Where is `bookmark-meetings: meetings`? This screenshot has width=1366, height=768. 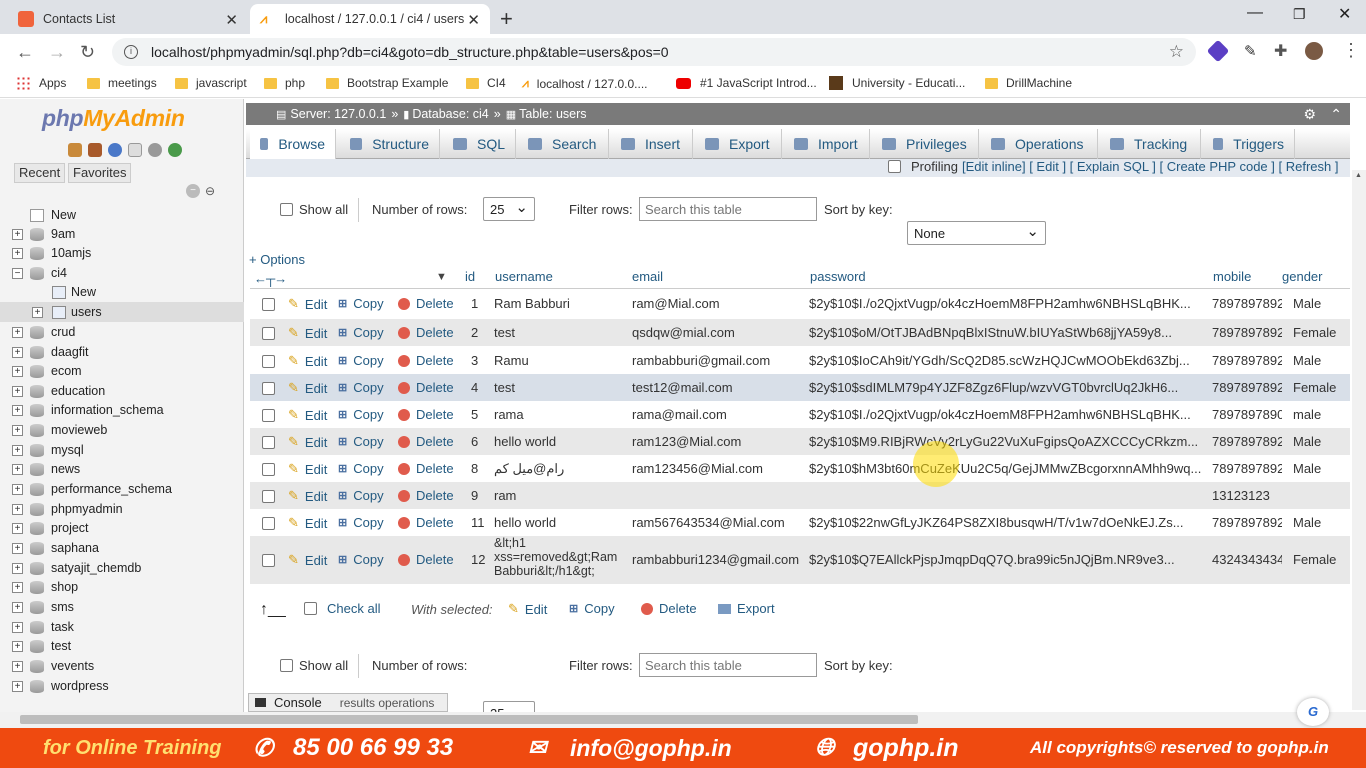 bookmark-meetings: meetings is located at coordinates (122, 83).